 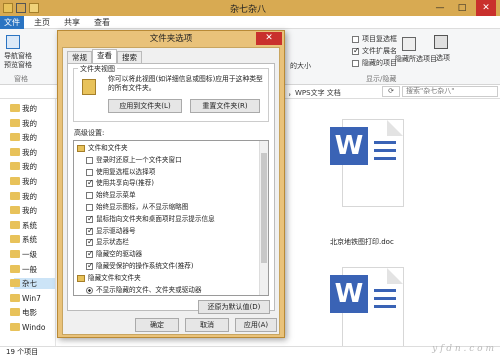 I want to click on sidebar-item: 杂七, so click(x=32, y=284).